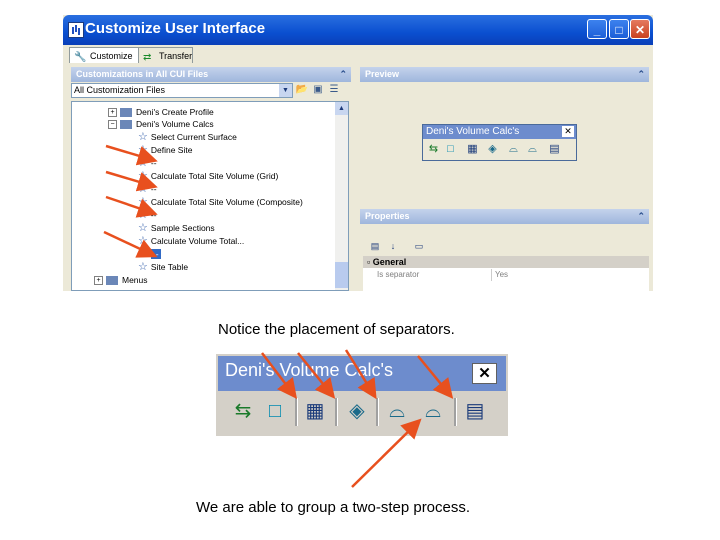 The image size is (720, 540). What do you see at coordinates (80, 57) in the screenshot?
I see `wrench-icon: 🔧` at bounding box center [80, 57].